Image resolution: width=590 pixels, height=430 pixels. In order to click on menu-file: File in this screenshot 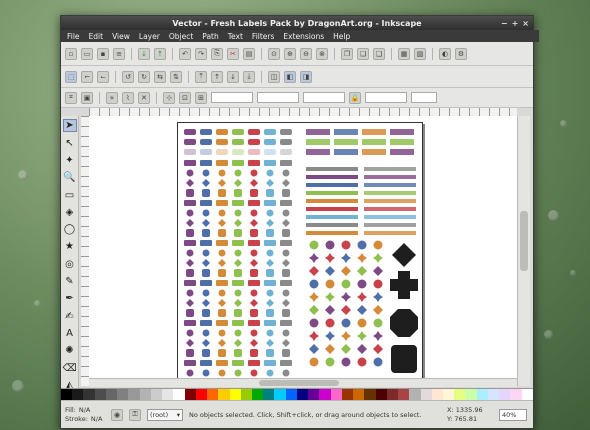, I will do `click(73, 36)`.